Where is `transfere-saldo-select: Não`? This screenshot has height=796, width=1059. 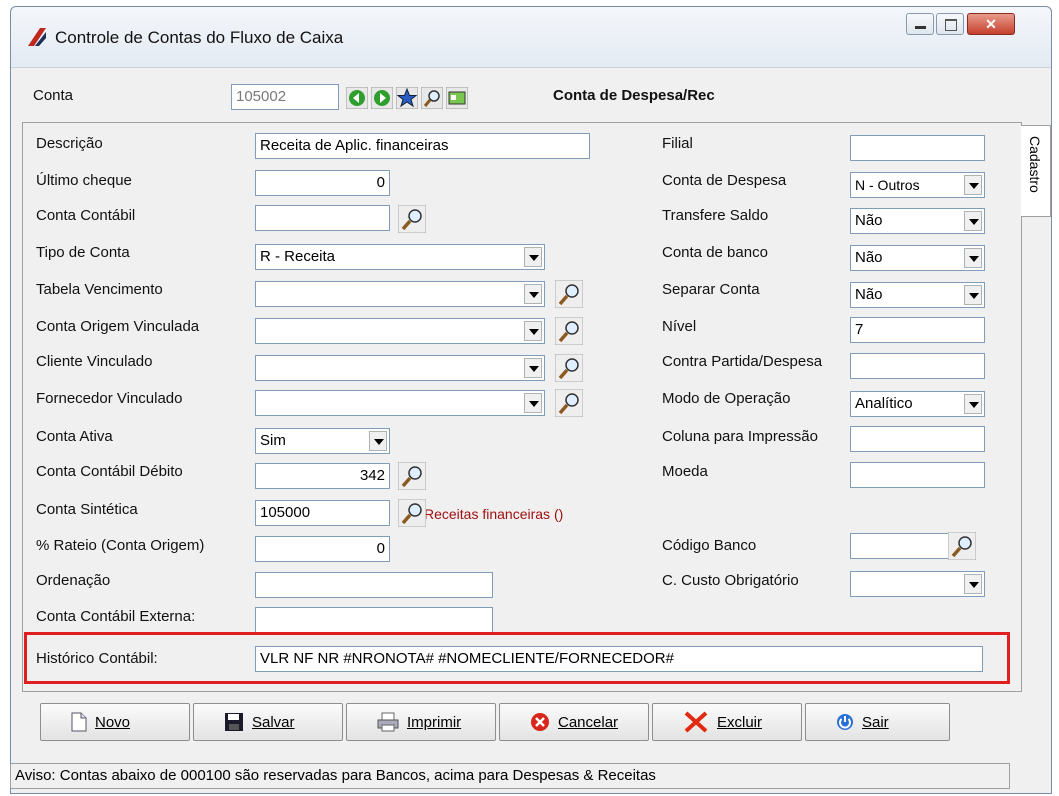 transfere-saldo-select: Não is located at coordinates (917, 221).